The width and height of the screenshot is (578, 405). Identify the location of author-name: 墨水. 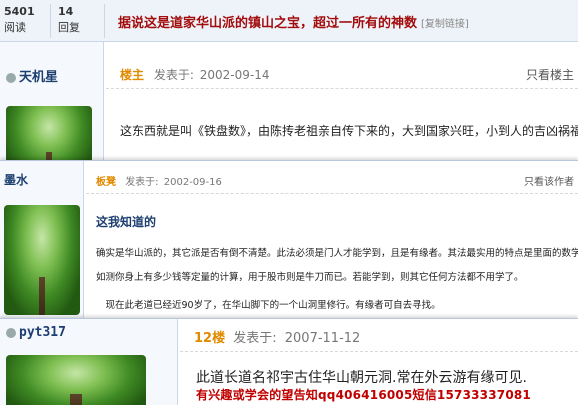
(16, 179).